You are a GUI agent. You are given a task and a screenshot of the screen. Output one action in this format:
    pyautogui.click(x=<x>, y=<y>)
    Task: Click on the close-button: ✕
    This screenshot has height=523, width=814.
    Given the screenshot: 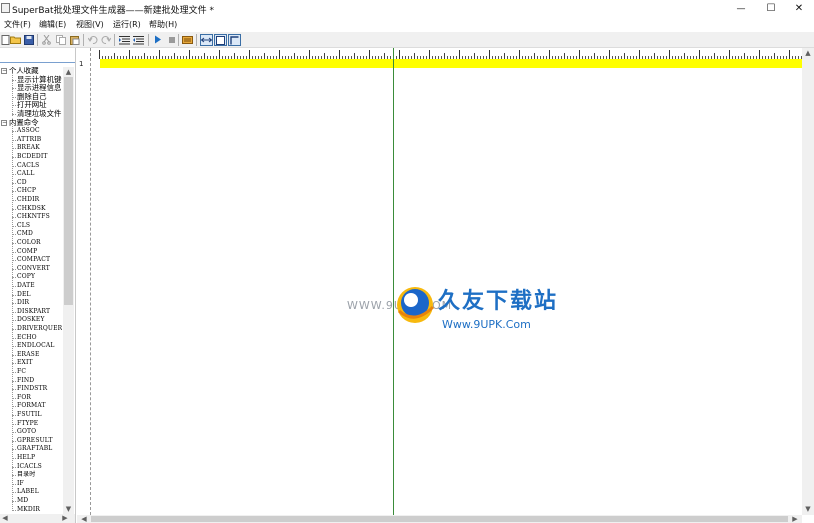 What is the action you would take?
    pyautogui.click(x=799, y=8)
    